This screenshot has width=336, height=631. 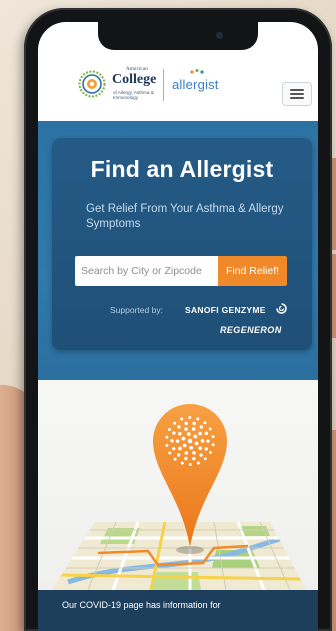 I want to click on sanofi-swirl-icon, so click(x=281, y=308).